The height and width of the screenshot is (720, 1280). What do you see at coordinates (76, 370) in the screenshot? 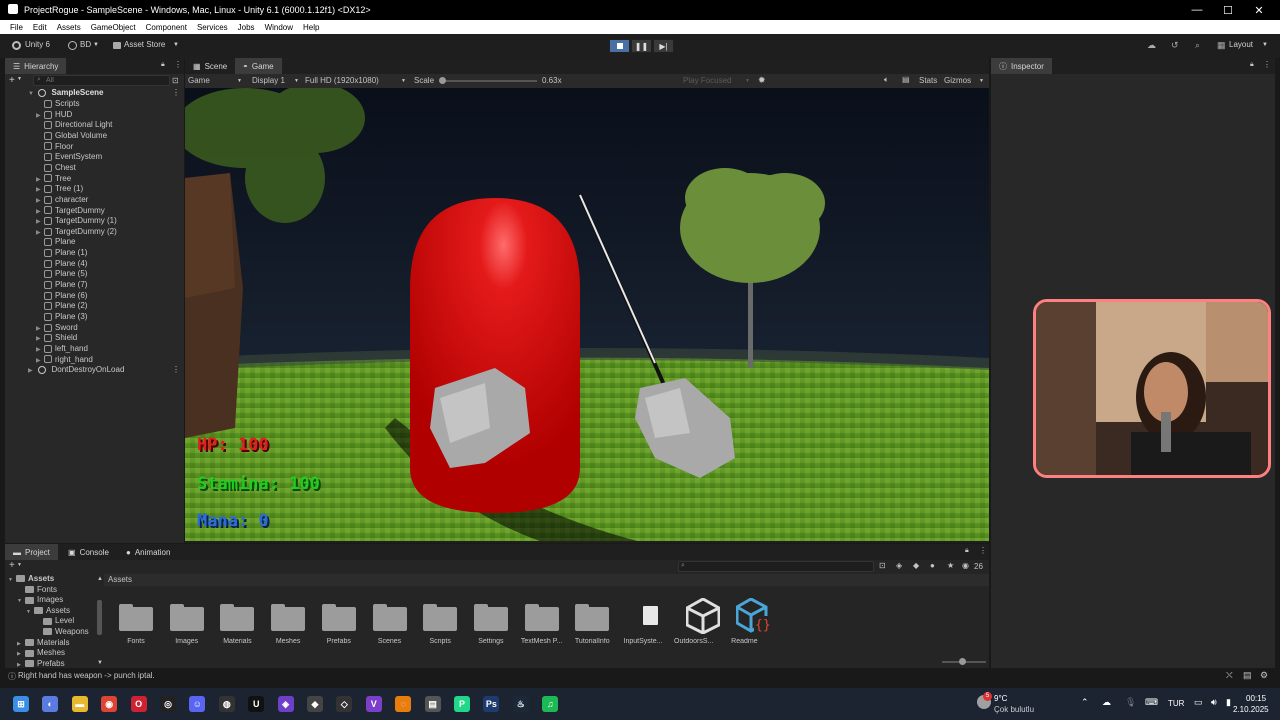
I see `dont-destroy-root: ▶ DontDestroyOnLoad` at bounding box center [76, 370].